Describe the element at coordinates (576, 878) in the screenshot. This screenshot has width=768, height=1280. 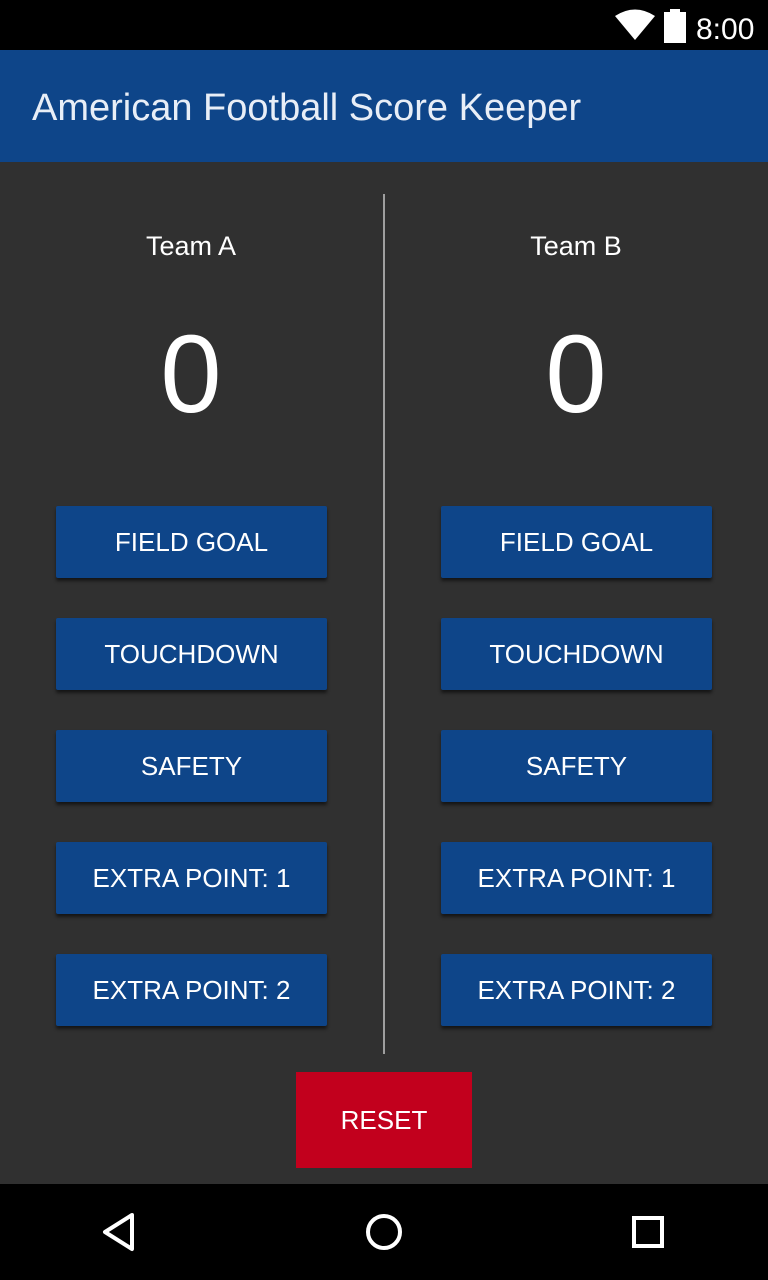
I see `team-b-extra-point-1-button: EXTRA POINT: 1` at that location.